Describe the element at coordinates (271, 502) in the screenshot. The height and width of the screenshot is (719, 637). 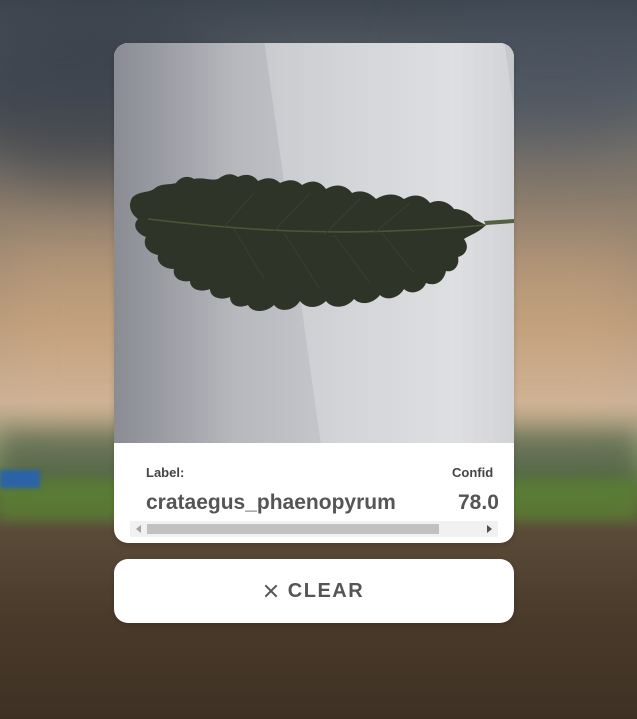
I see `label-value: crataegus_phaenopyrum` at that location.